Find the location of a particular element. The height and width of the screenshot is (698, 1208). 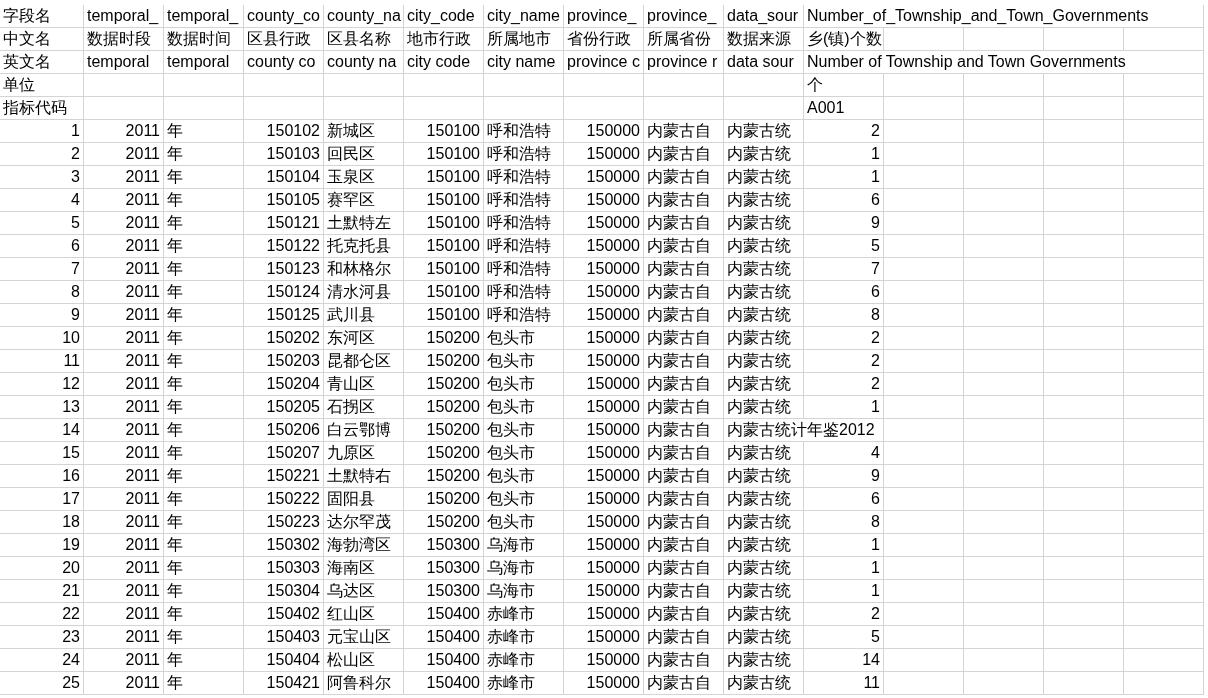

table-cell: data_sour is located at coordinates (764, 16).